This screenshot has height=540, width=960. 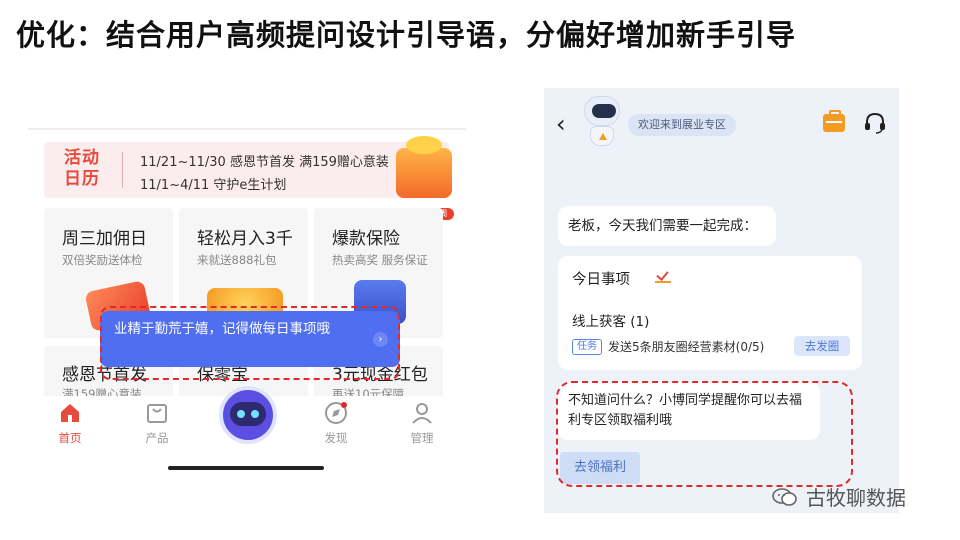 I want to click on chat-bubble-tasks: 今日事项 线上获客 (1) 任务 发送5条朋友圈经营素材(0/5) 去发圈, so click(x=710, y=313).